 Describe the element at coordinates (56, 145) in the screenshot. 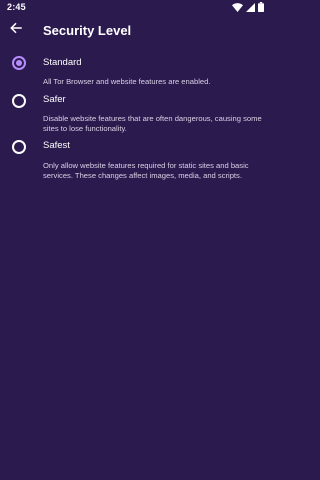

I see `option-title-safest: Safest` at that location.